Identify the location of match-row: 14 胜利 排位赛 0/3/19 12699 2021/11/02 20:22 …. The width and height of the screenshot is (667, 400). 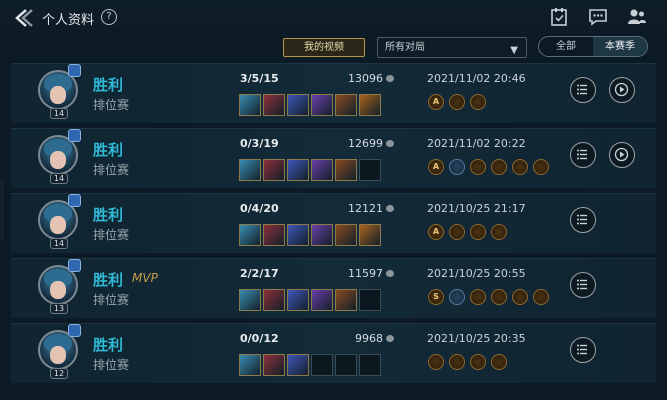
(333, 158).